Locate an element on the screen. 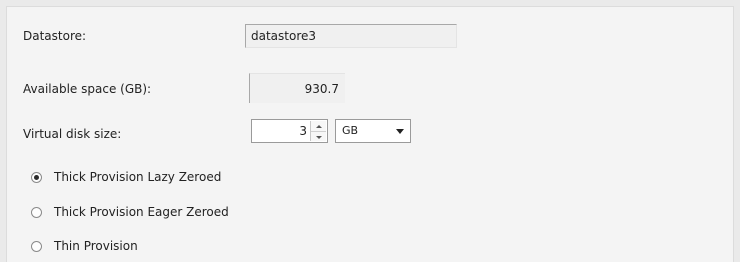 The image size is (740, 262). disk-size-stepper: 3 is located at coordinates (289, 131).